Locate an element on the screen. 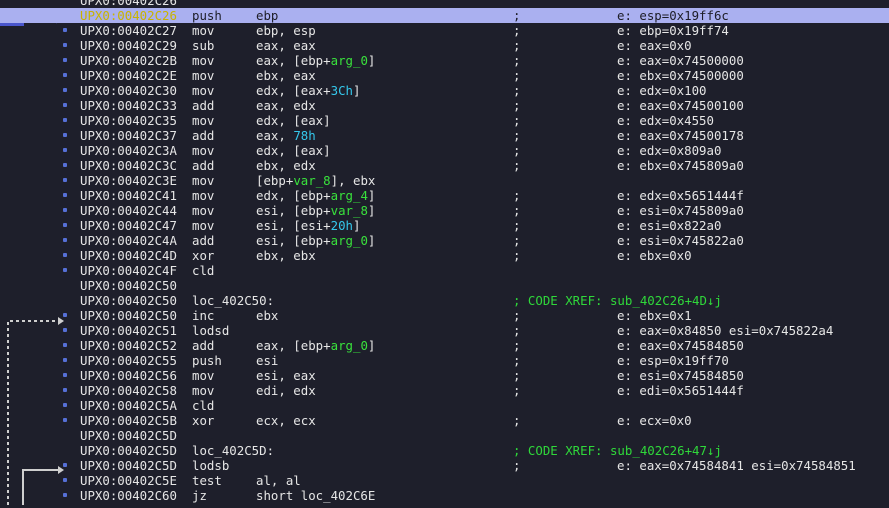  disasm-row: UPX0:00402C55 push esi; e: esp=0x19ff70 is located at coordinates (444, 360).